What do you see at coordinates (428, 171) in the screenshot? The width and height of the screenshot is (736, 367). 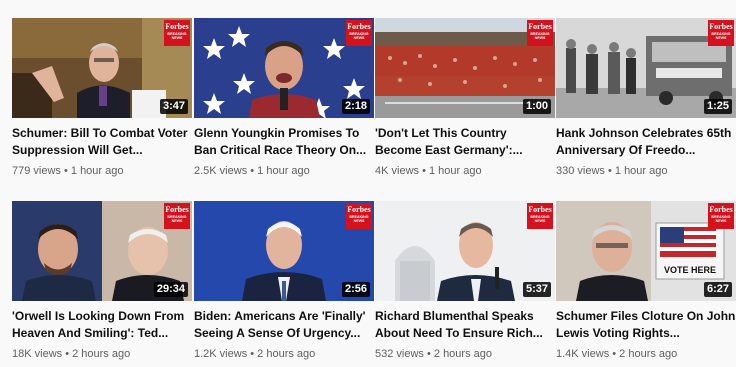 I see `video-meta: 4K views • 1 hour ago` at bounding box center [428, 171].